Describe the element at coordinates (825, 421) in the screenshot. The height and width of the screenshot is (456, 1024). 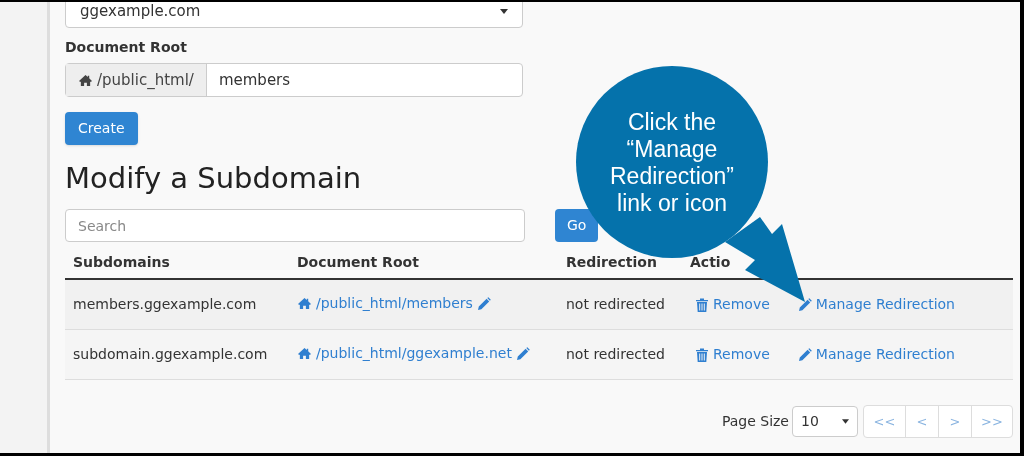
I see `page-size-select: 10` at that location.